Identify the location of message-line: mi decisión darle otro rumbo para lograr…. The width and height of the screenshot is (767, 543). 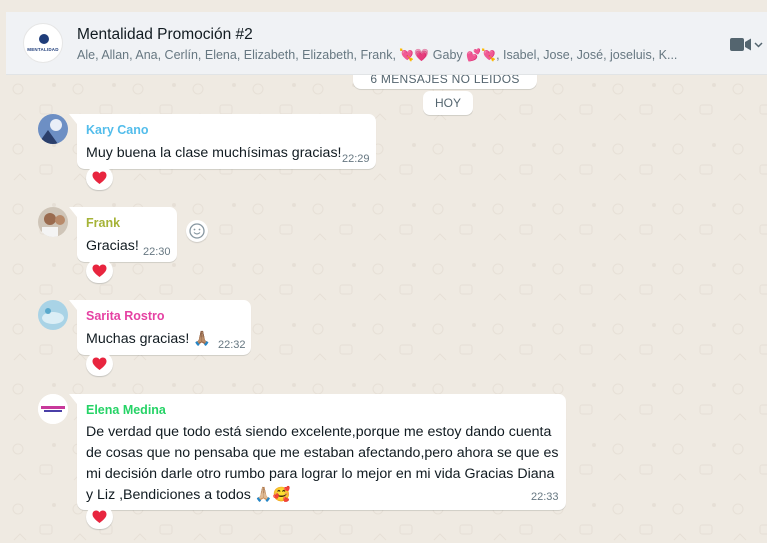
(320, 474).